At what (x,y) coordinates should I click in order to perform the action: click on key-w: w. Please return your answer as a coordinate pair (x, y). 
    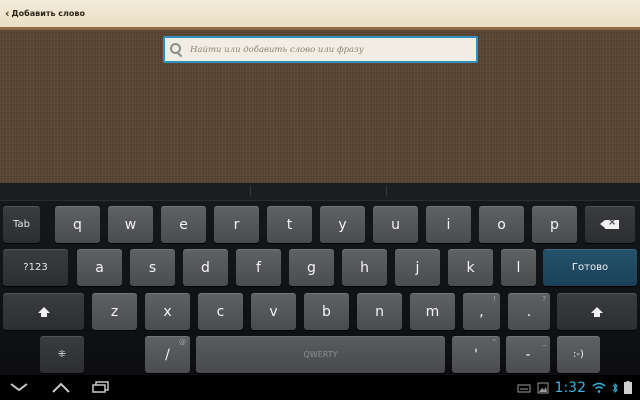
    Looking at the image, I should click on (130, 224).